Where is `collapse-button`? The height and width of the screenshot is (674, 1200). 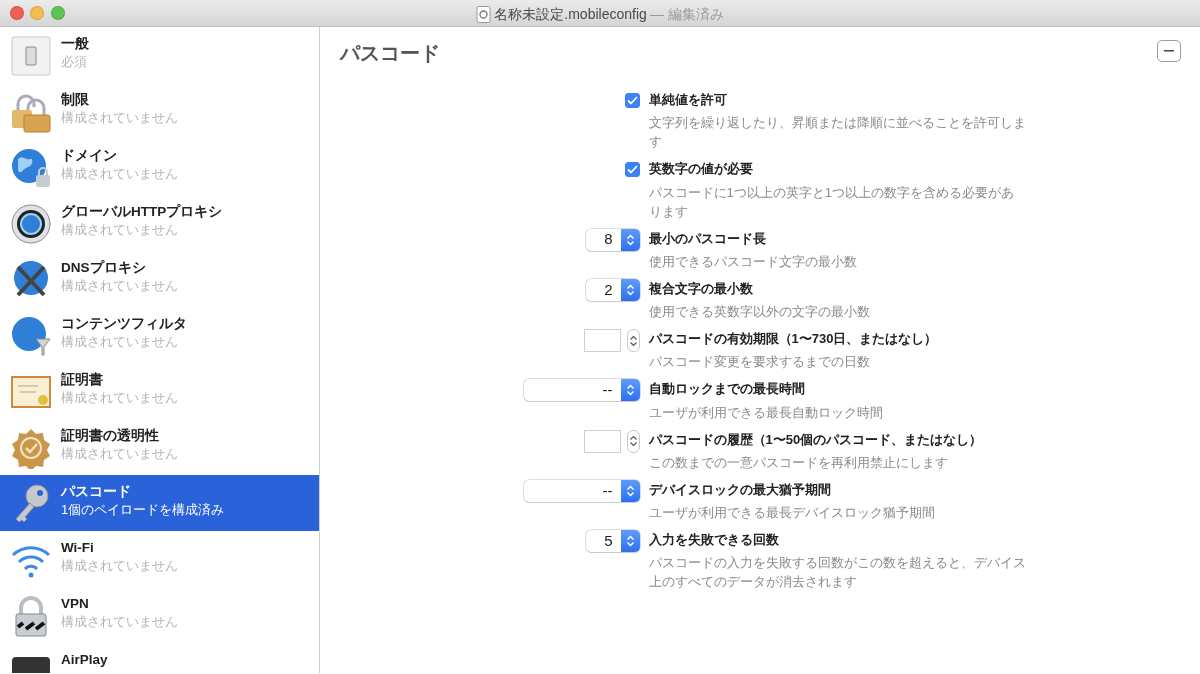
collapse-button is located at coordinates (1168, 51).